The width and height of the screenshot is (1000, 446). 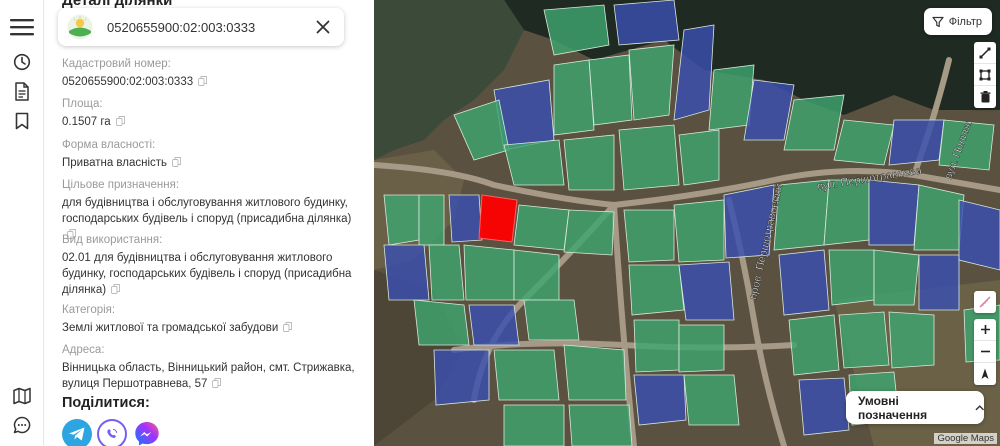 I want to click on field-value: 0.1507 га, so click(x=212, y=122).